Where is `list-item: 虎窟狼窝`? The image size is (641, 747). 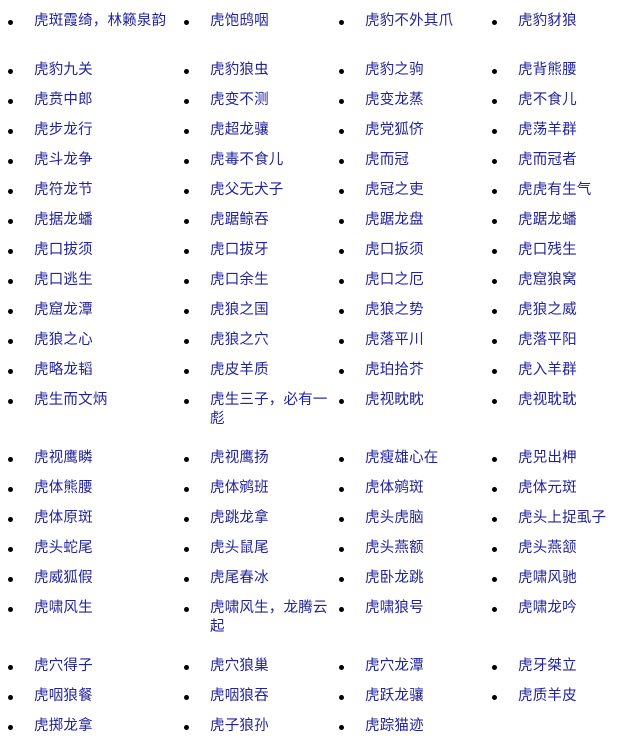
list-item: 虎窟狼窝 is located at coordinates (562, 286).